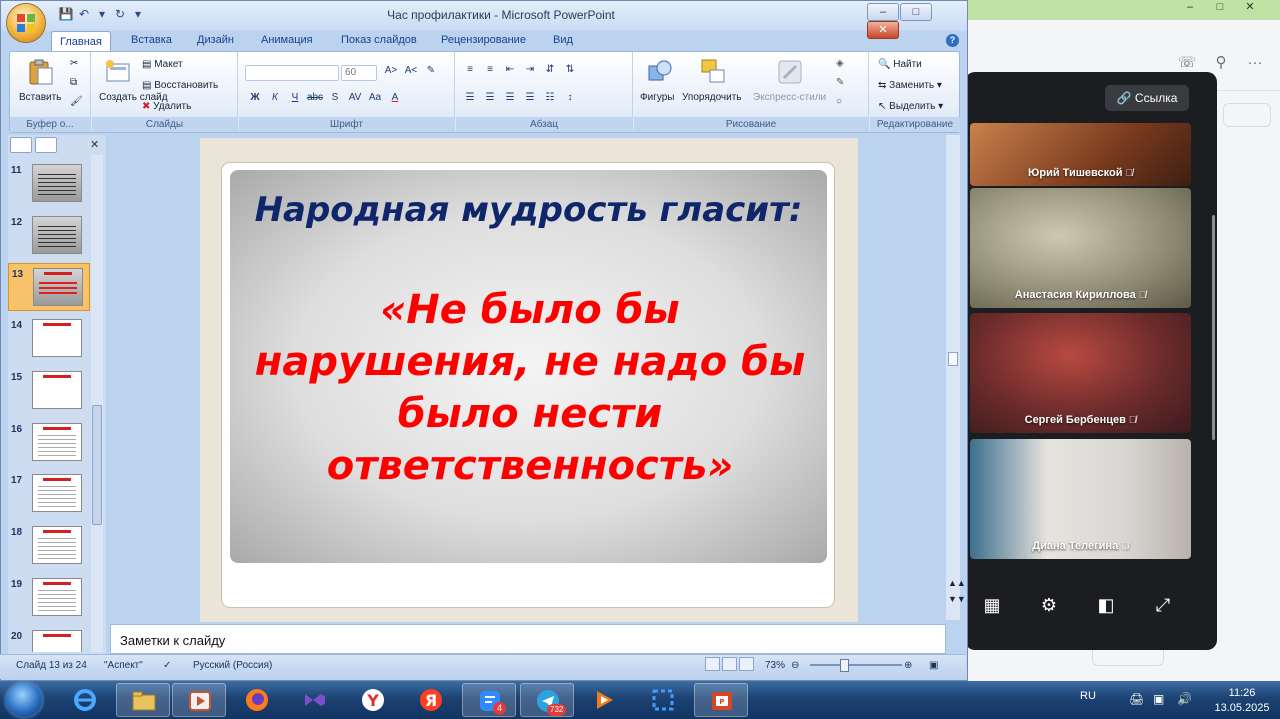  What do you see at coordinates (657, 97) in the screenshot?
I see `shapes-button: Фигуры` at bounding box center [657, 97].